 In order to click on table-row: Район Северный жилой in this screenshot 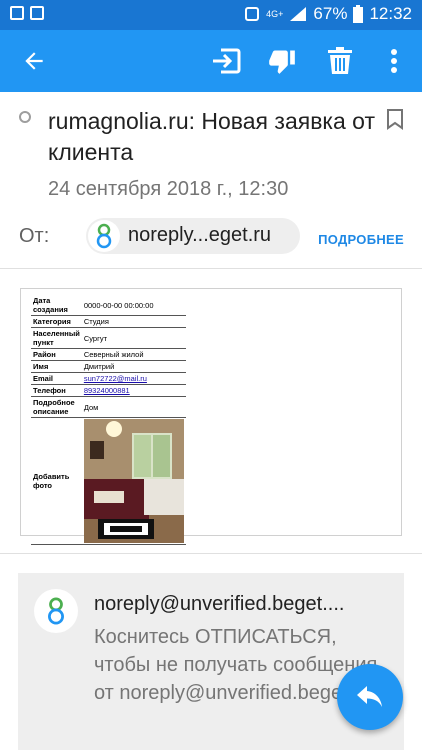, I will do `click(108, 354)`.